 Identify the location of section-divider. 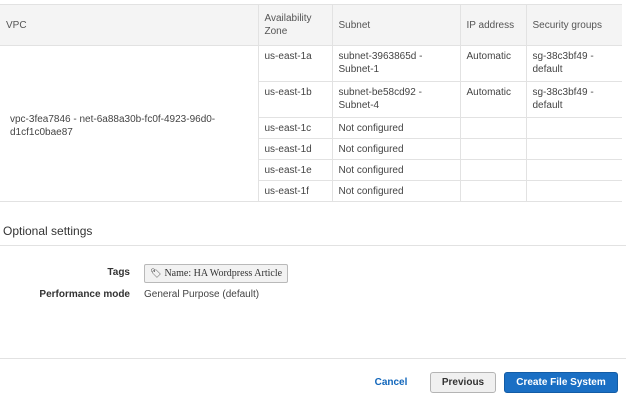
(313, 245).